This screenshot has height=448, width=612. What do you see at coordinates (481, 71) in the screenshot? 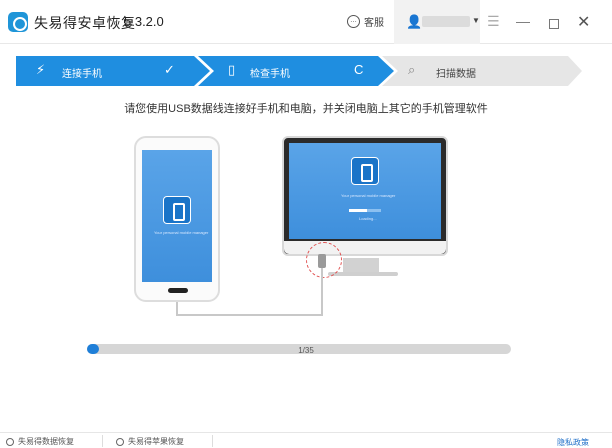
I see `step-scan-data: ⌕ 扫描数据` at bounding box center [481, 71].